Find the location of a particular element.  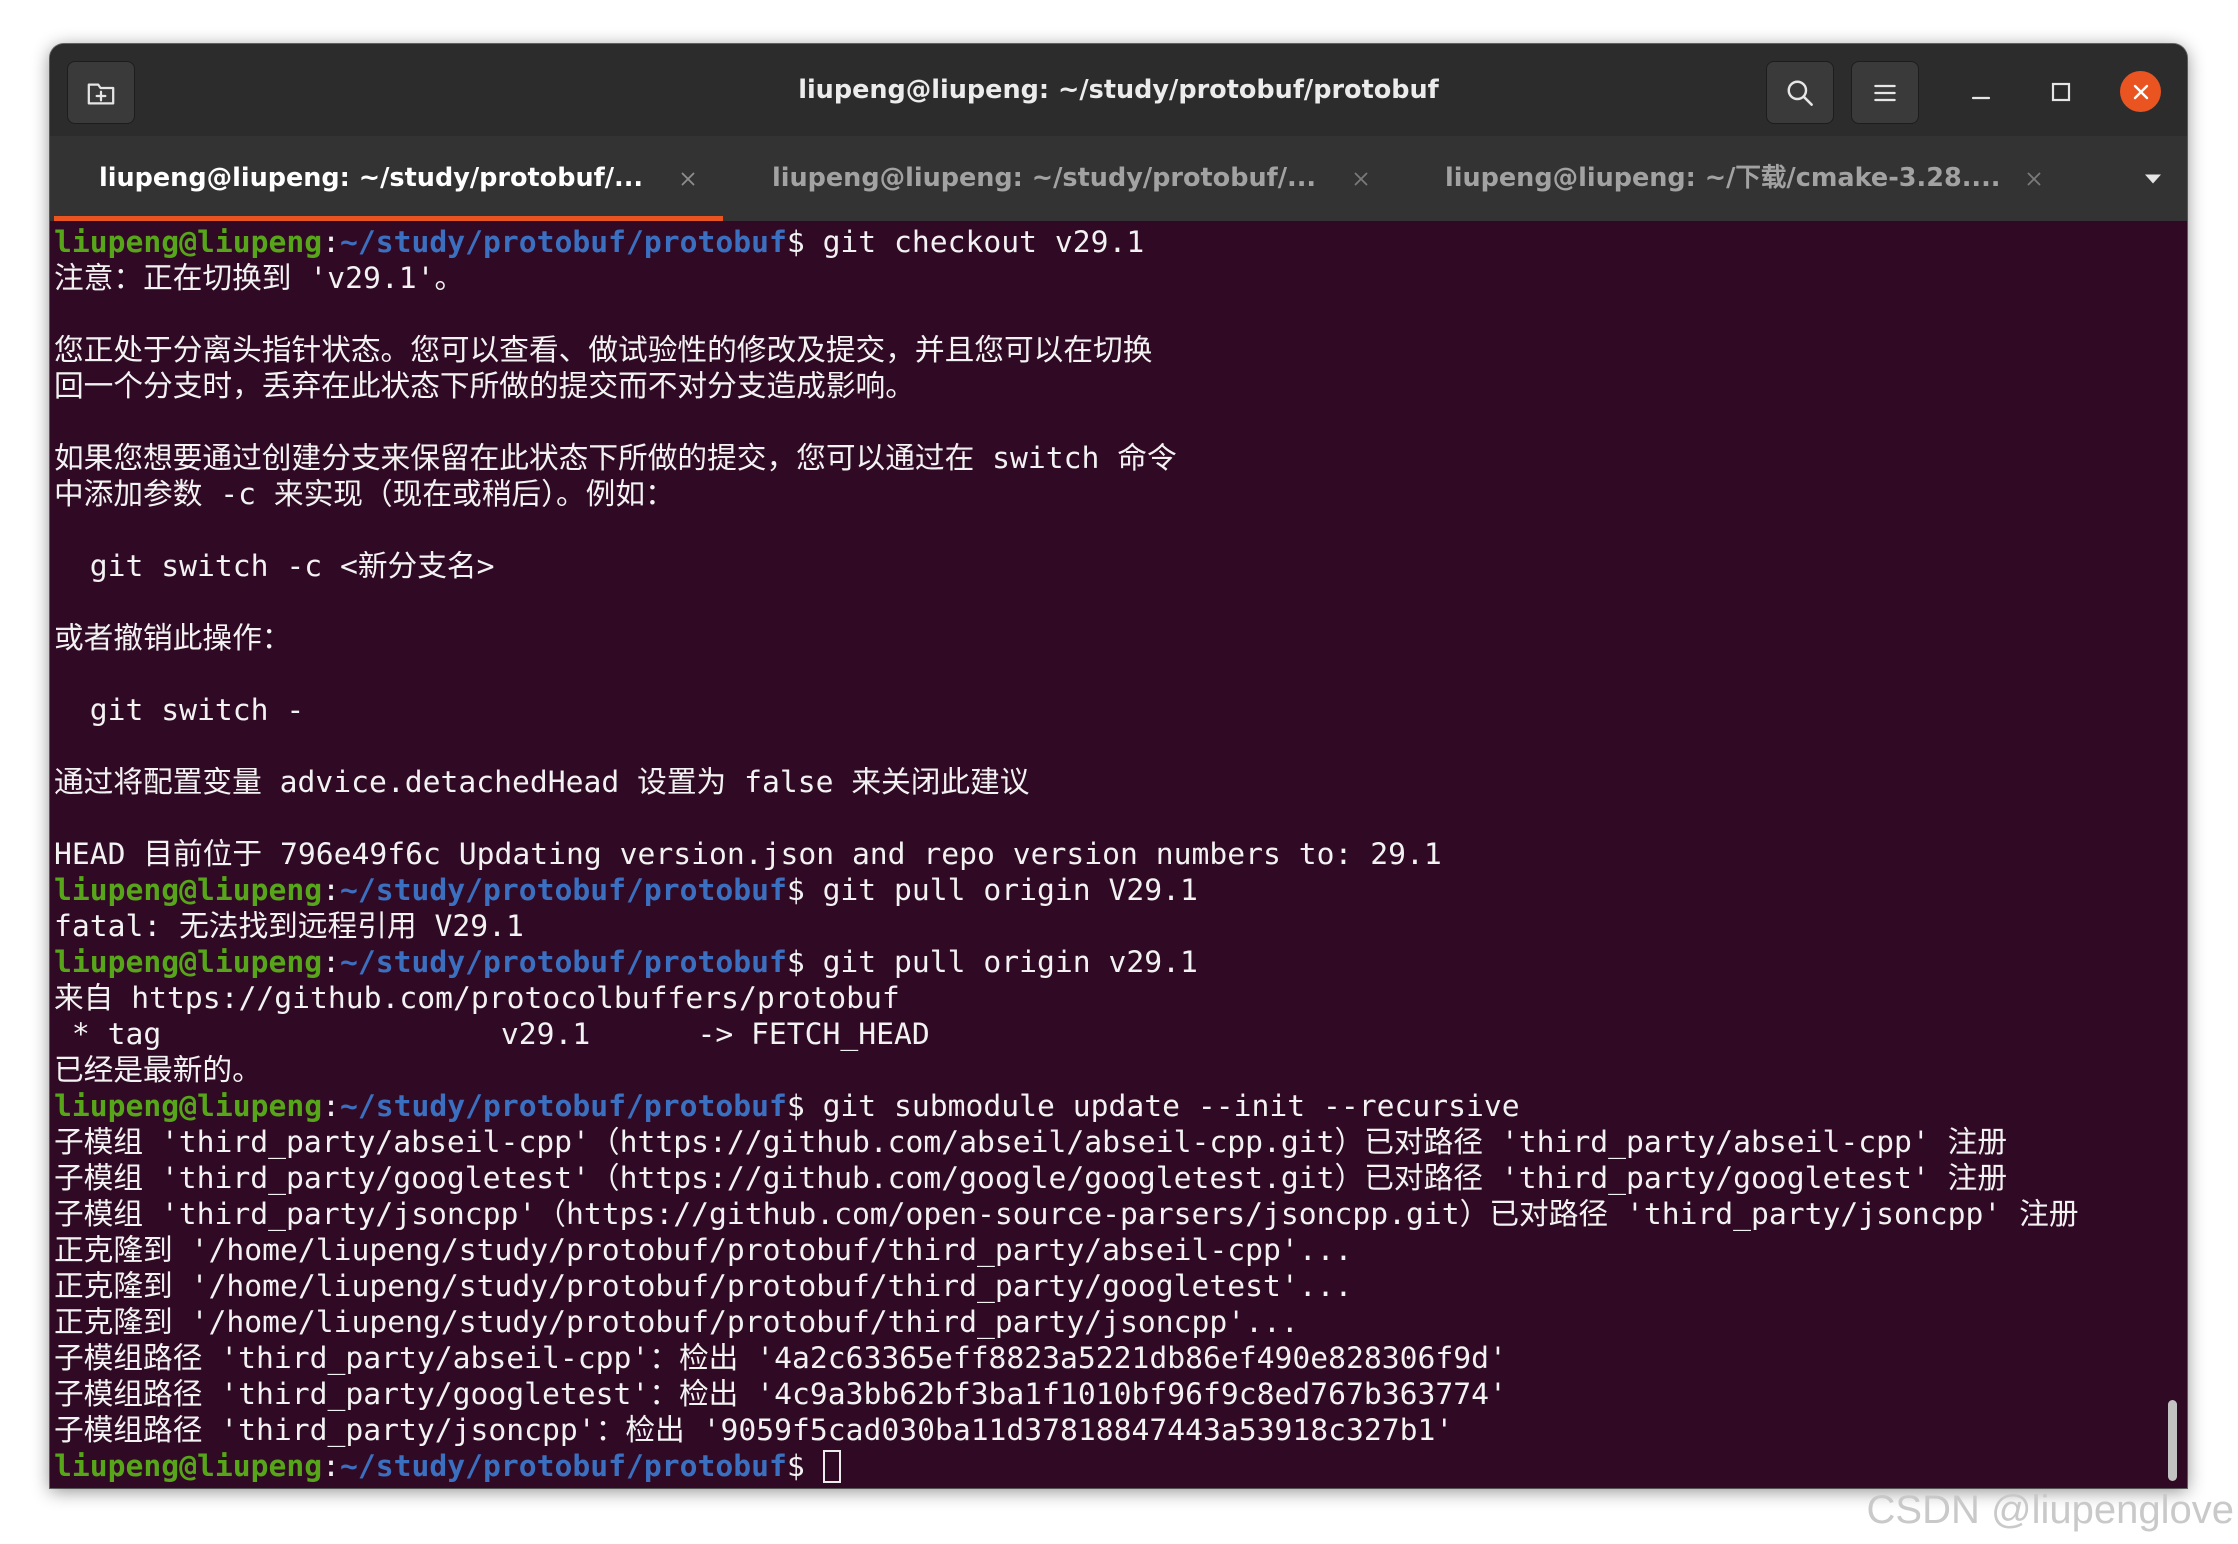

close-window-button is located at coordinates (2140, 91).